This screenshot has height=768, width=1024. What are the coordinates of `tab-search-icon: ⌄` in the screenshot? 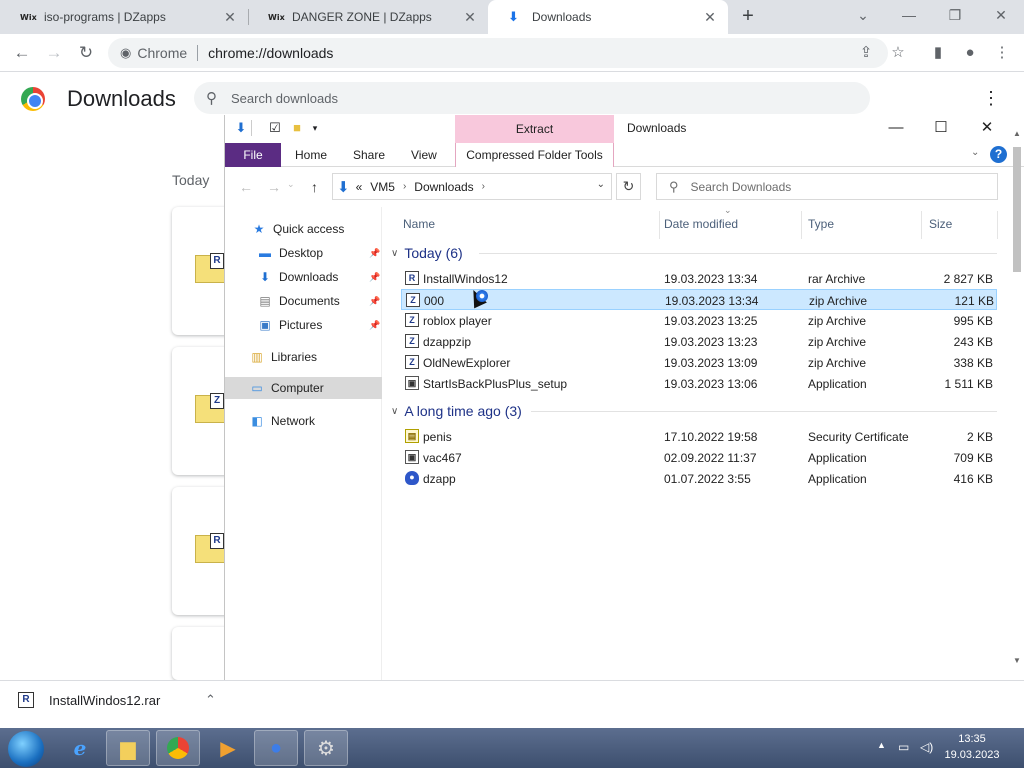 It's located at (863, 16).